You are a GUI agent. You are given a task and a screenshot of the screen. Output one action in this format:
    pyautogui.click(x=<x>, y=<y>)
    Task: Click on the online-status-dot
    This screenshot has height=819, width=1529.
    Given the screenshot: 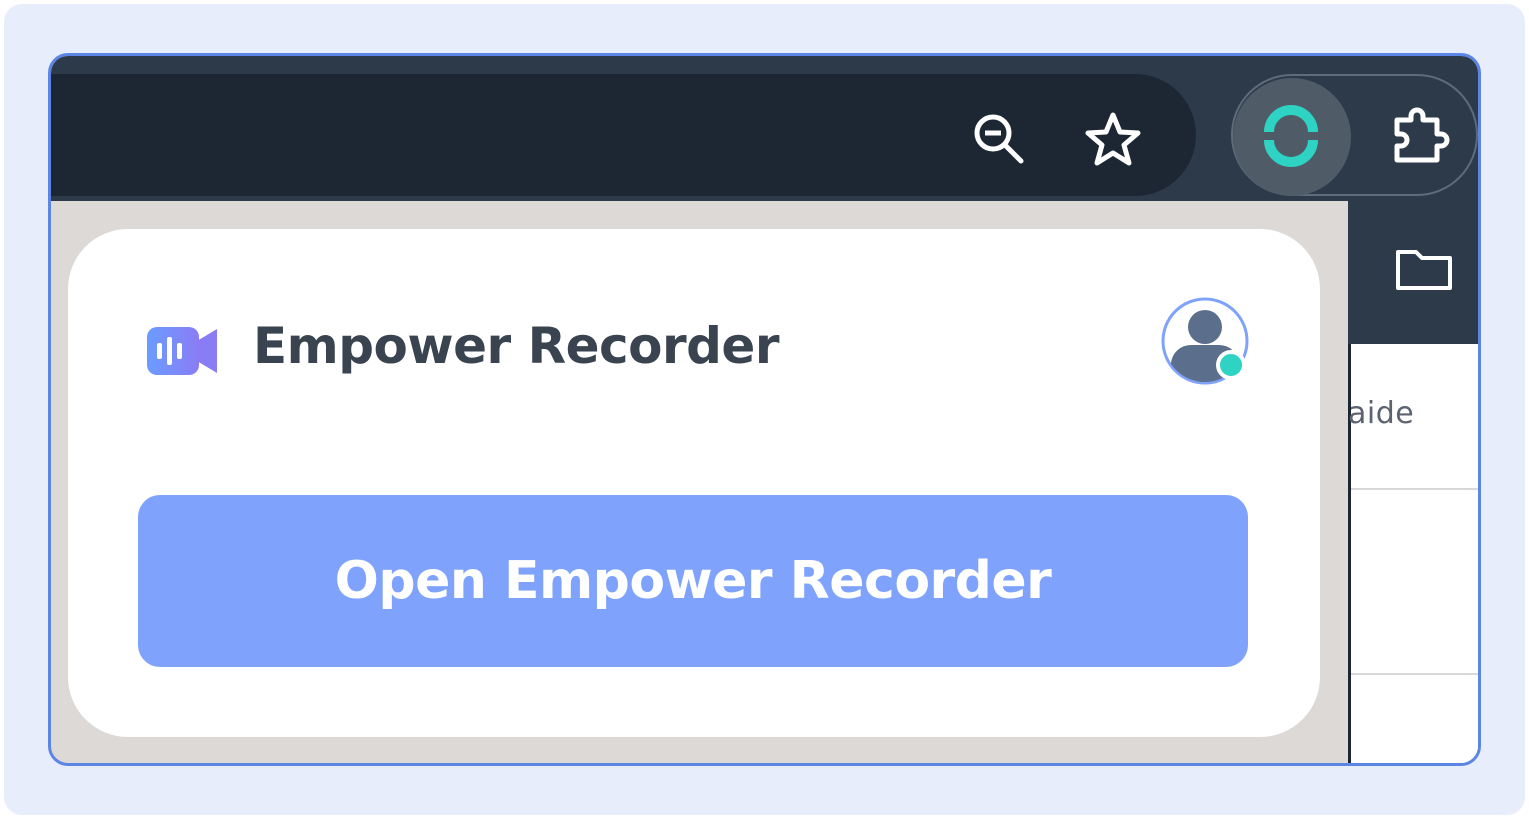 What is the action you would take?
    pyautogui.click(x=1231, y=365)
    